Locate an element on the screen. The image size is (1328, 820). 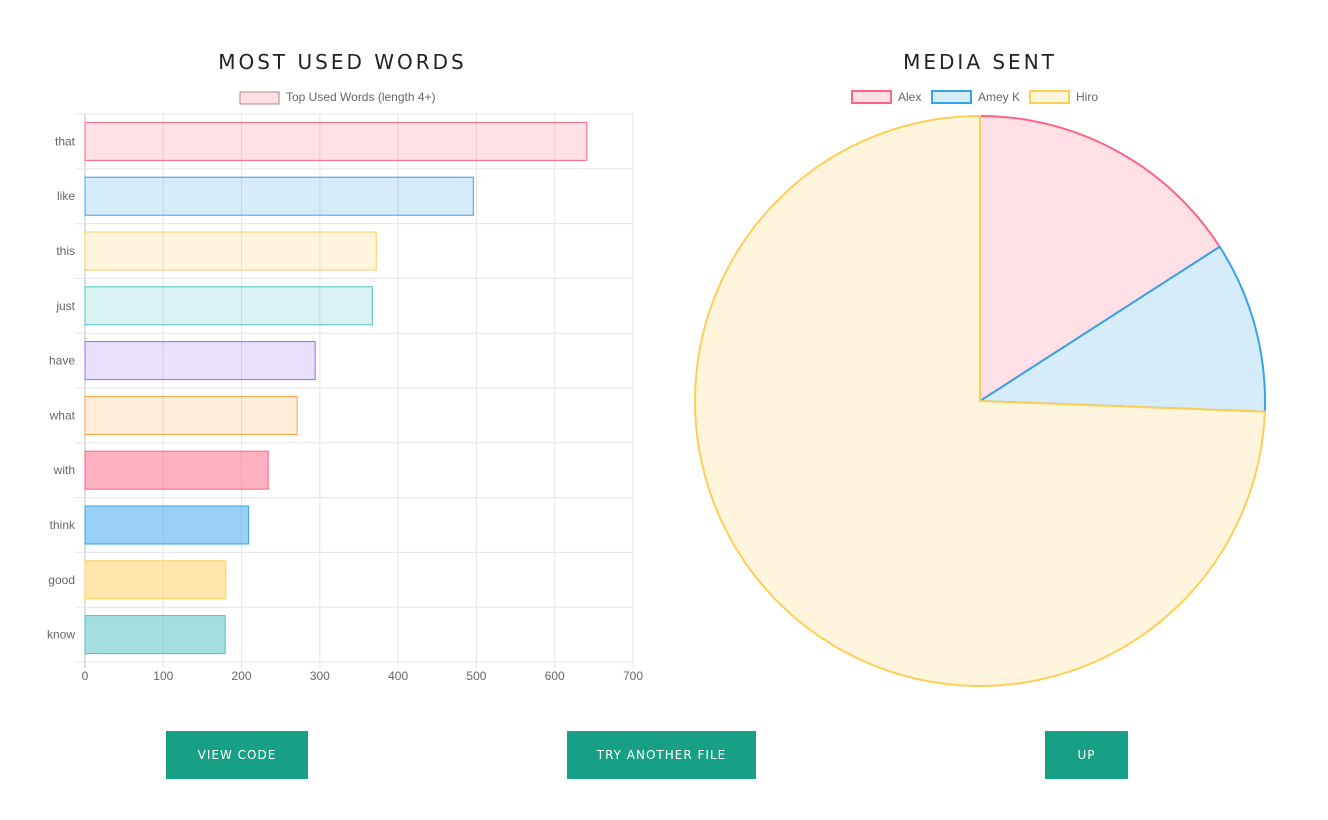
x-tick-label: 100 is located at coordinates (163, 676).